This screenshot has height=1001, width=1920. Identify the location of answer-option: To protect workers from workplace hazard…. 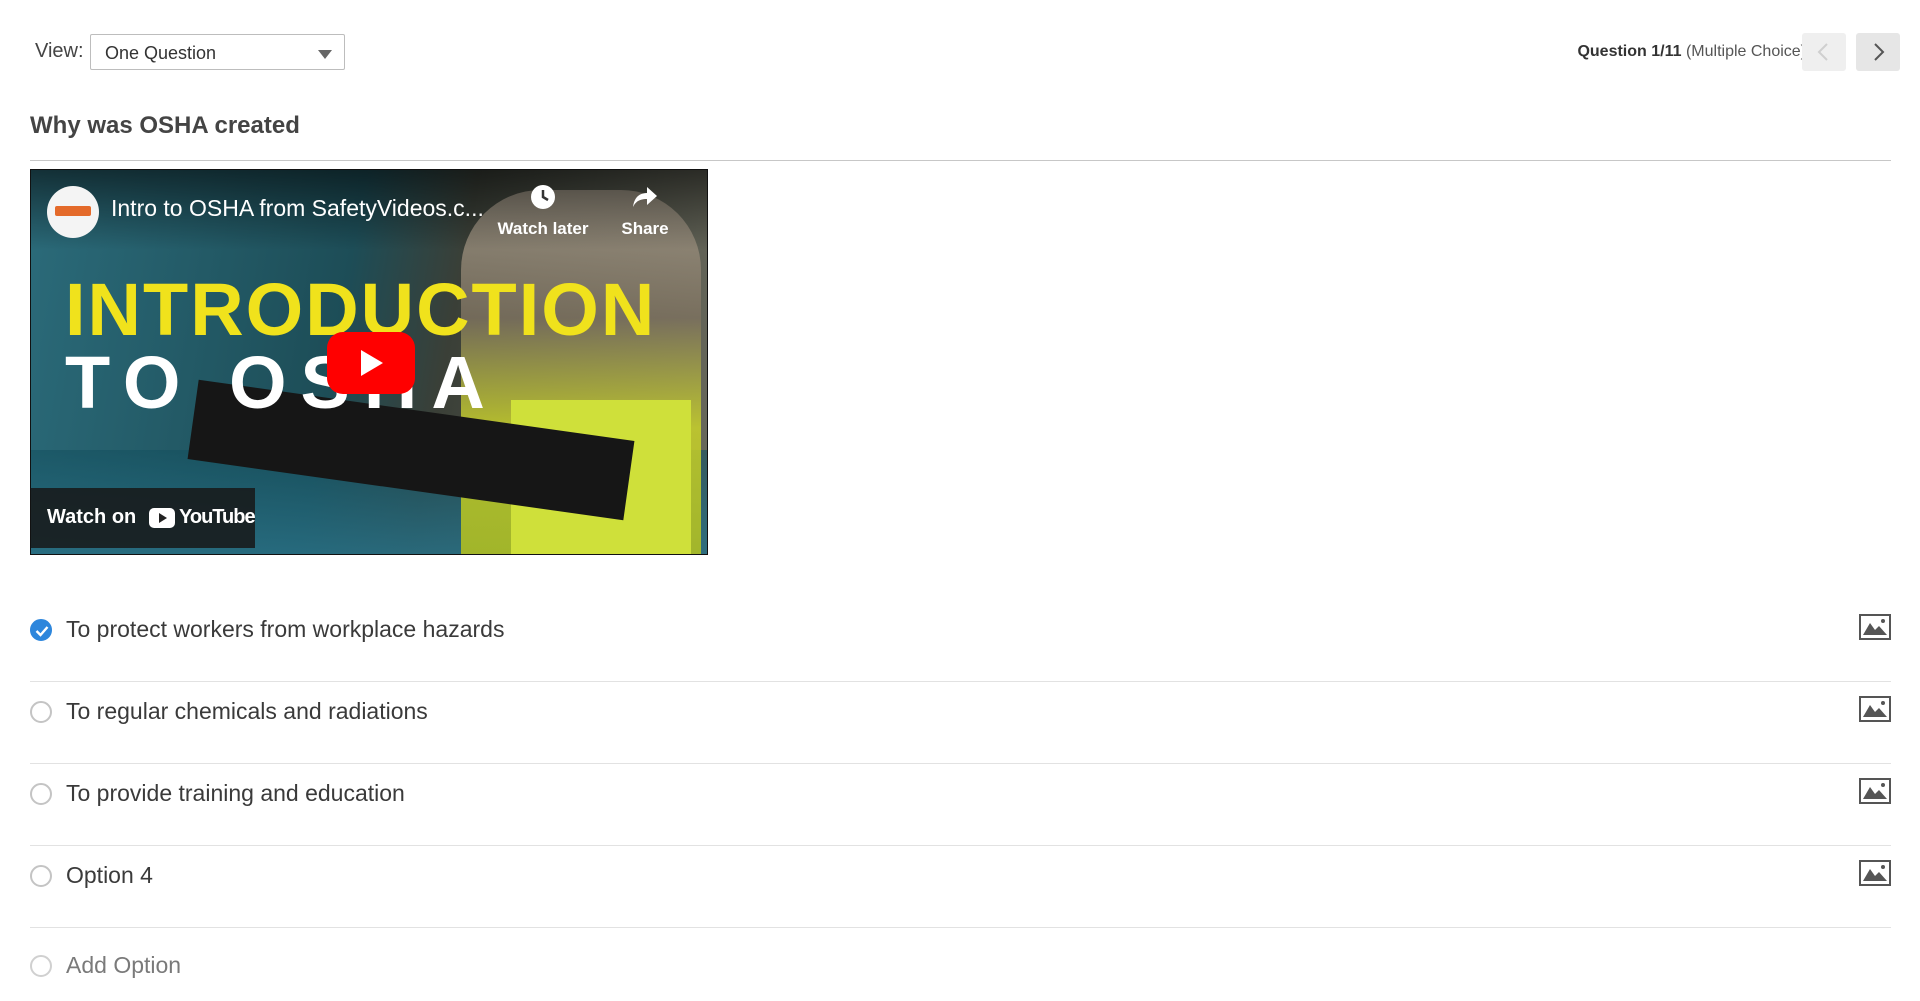
(960, 641).